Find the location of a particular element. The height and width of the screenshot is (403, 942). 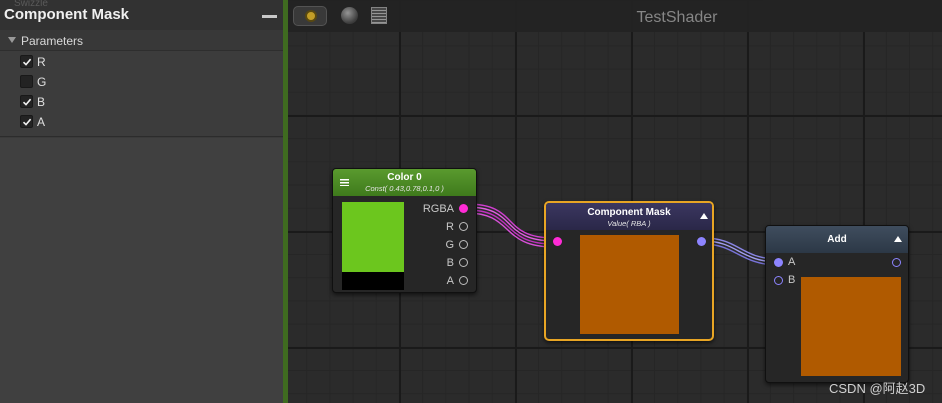

output-label-g: G is located at coordinates (449, 245).